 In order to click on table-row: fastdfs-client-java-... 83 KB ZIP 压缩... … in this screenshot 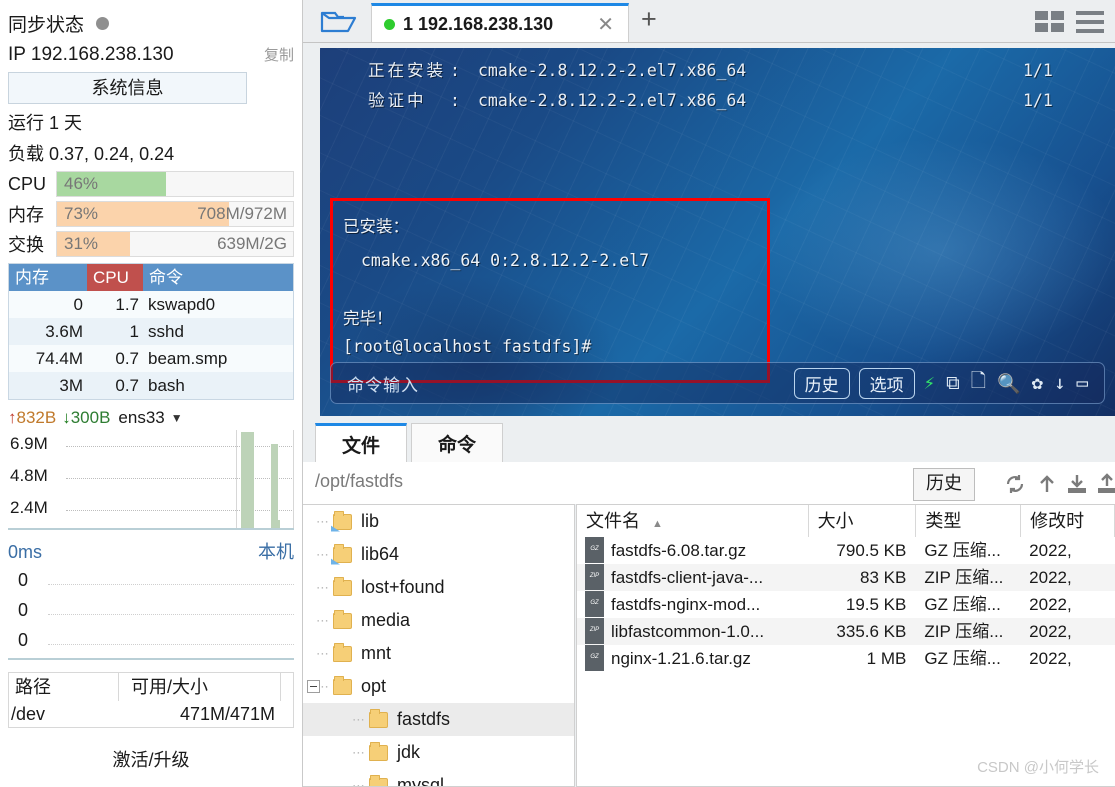, I will do `click(846, 577)`.